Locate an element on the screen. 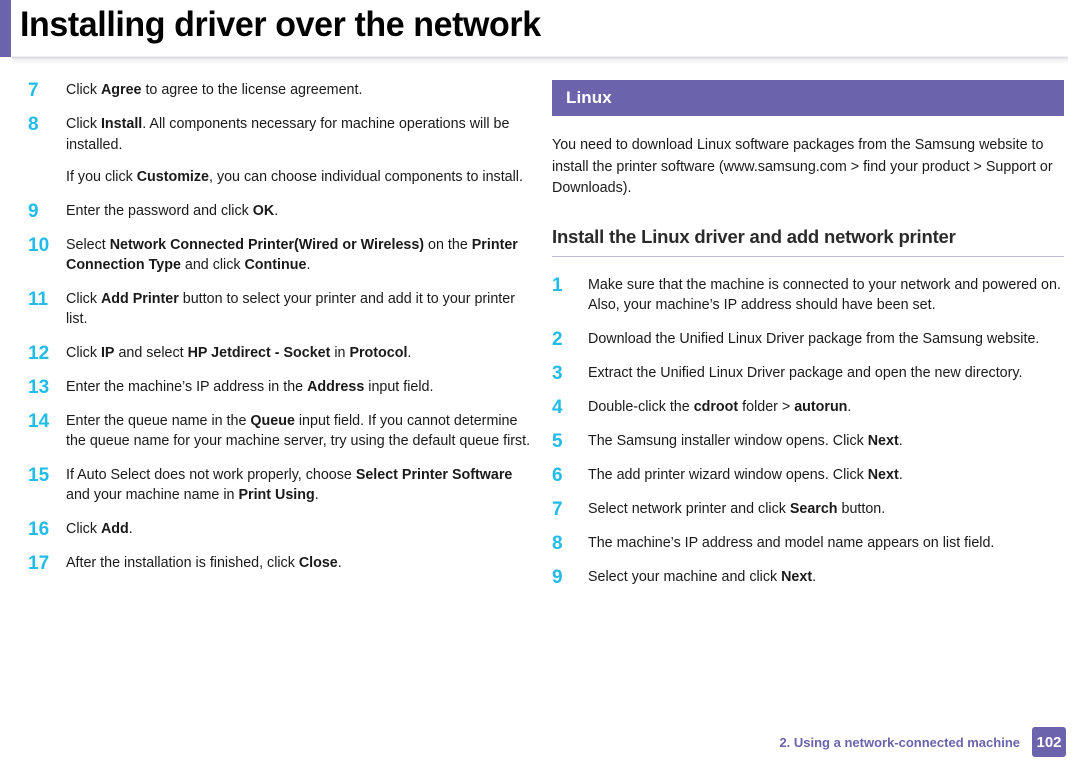 The width and height of the screenshot is (1080, 763). body-text: Select your machine and click is located at coordinates (685, 576).